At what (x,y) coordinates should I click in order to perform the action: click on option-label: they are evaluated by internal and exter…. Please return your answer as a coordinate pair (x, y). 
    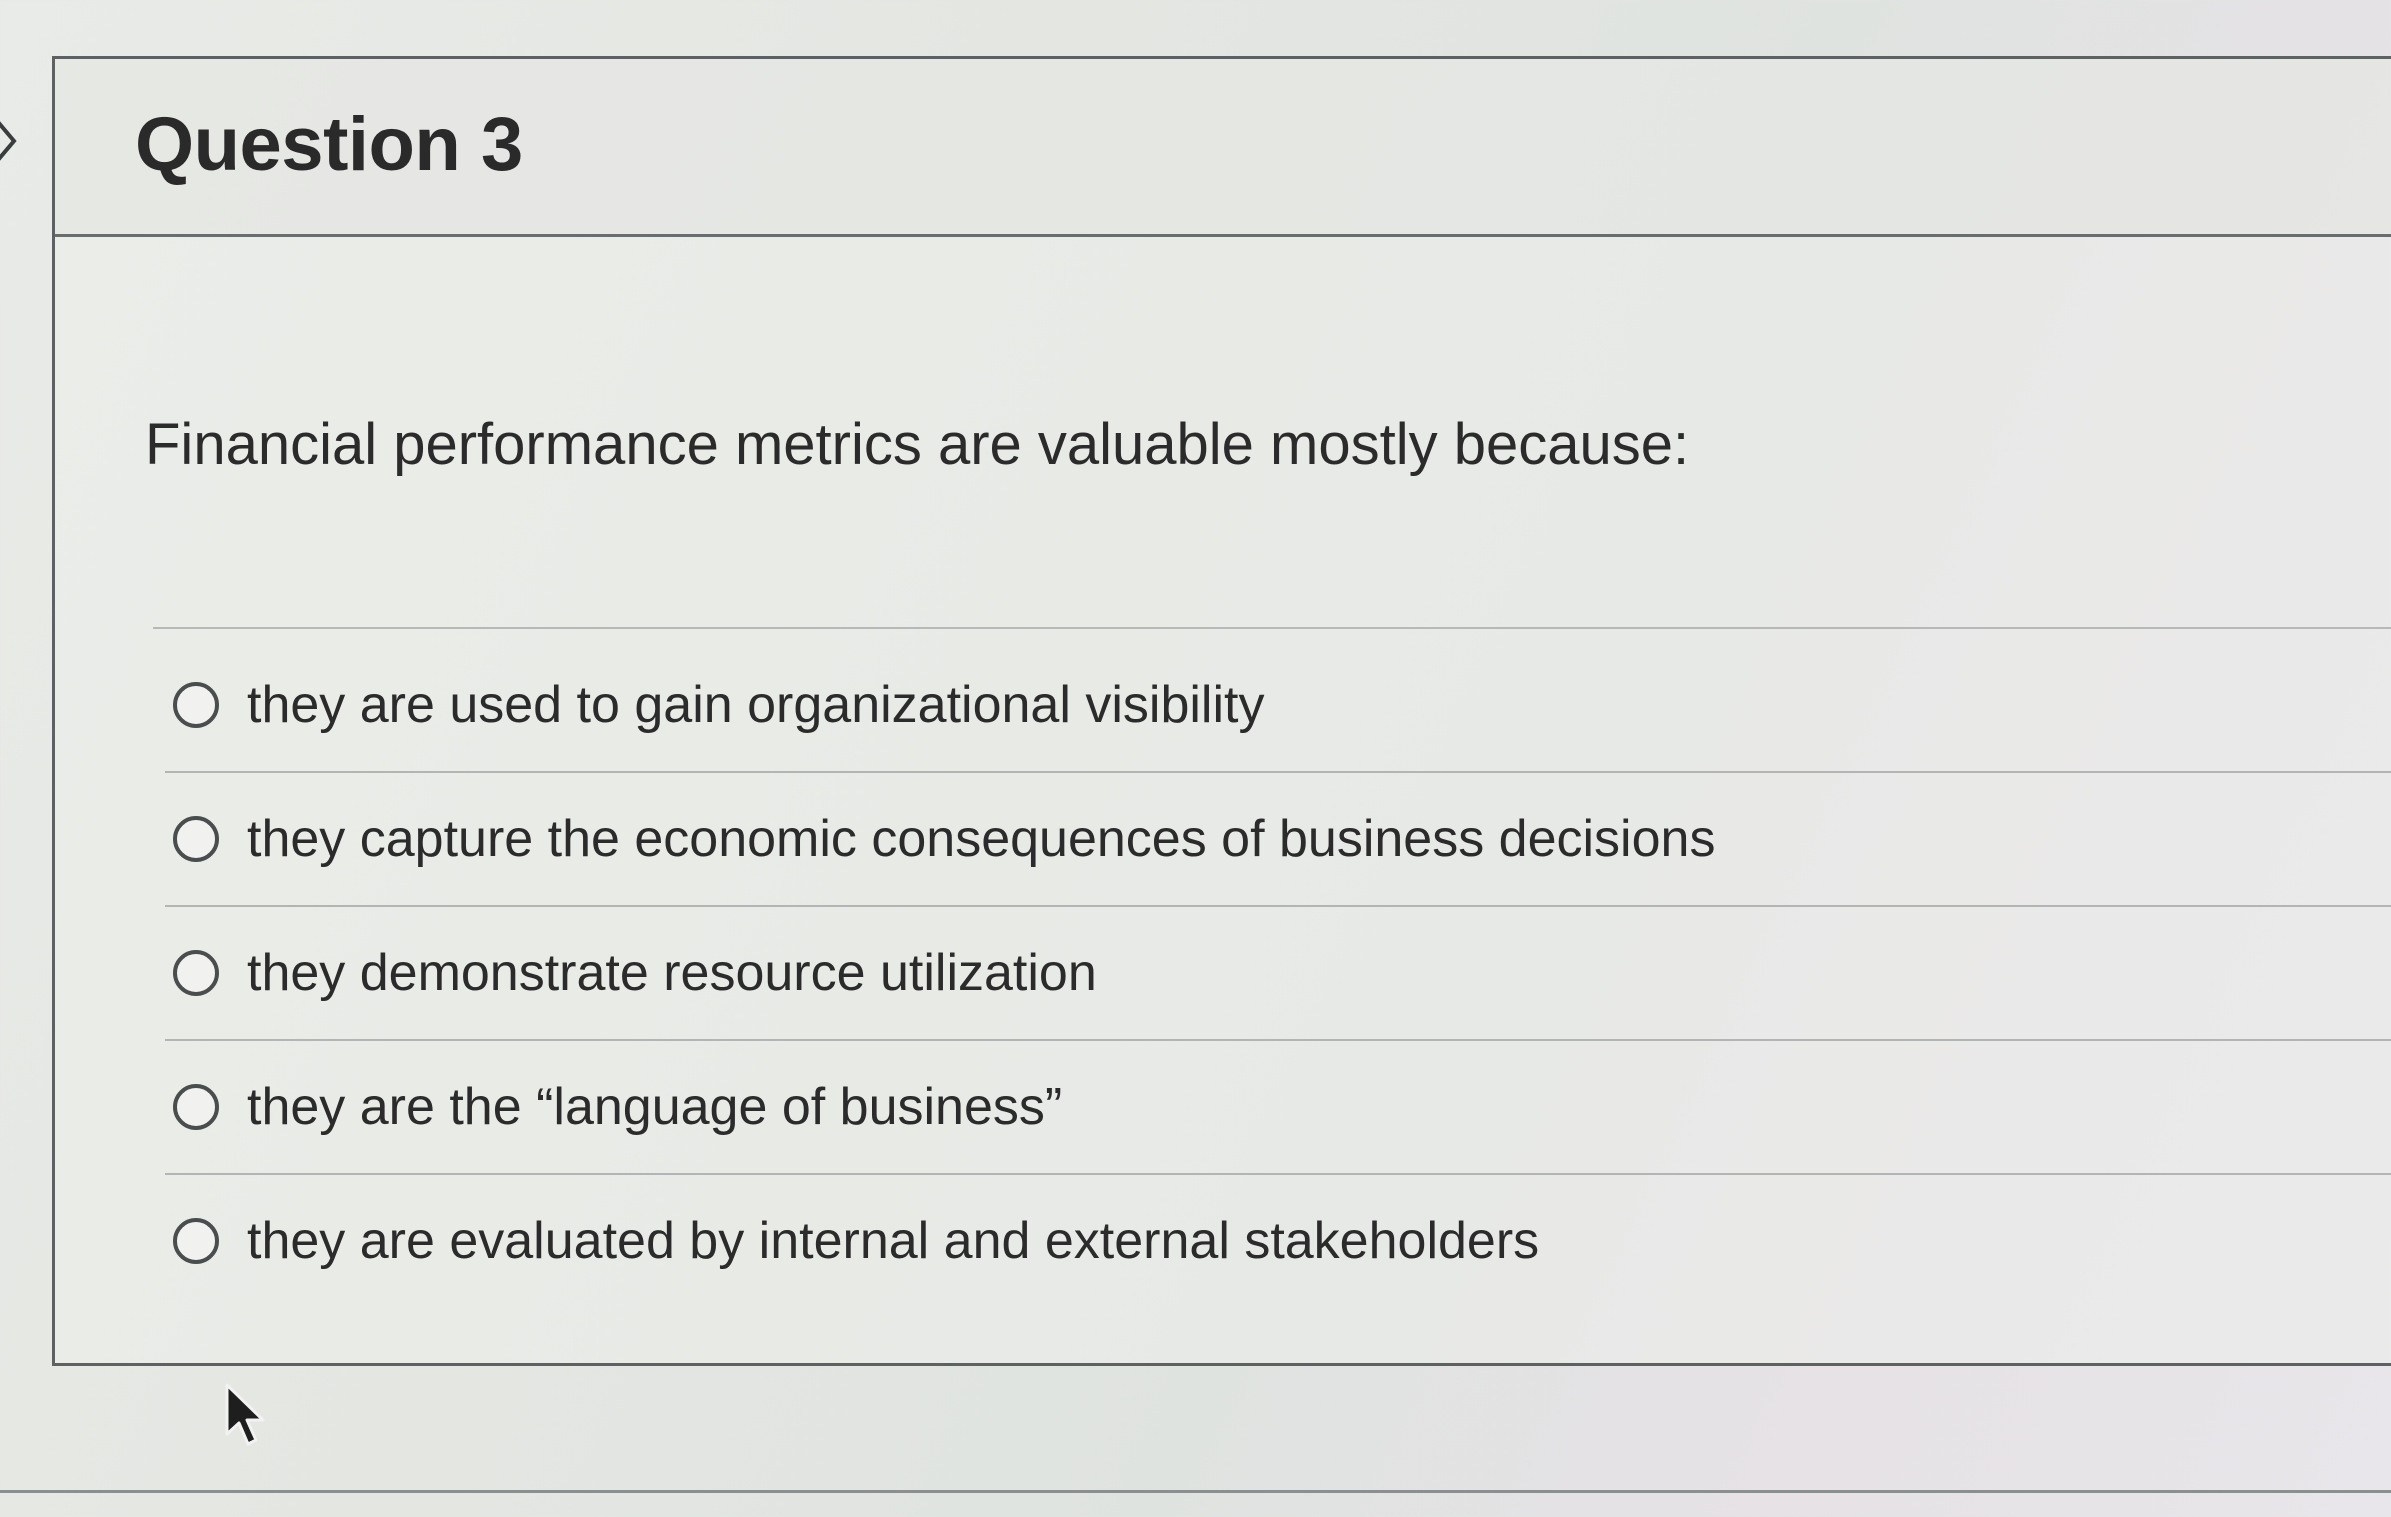
    Looking at the image, I should click on (893, 1241).